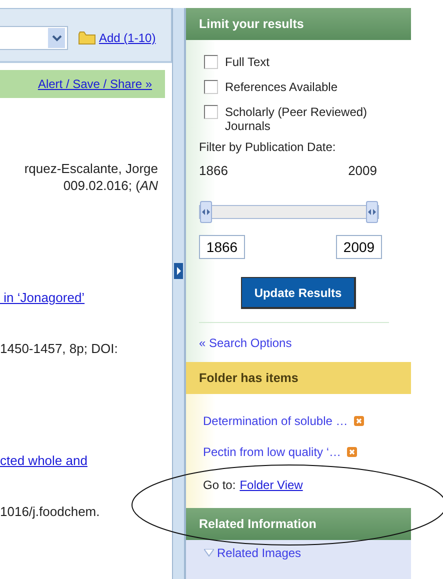  Describe the element at coordinates (282, 87) in the screenshot. I see `checkbox-label: References Available` at that location.